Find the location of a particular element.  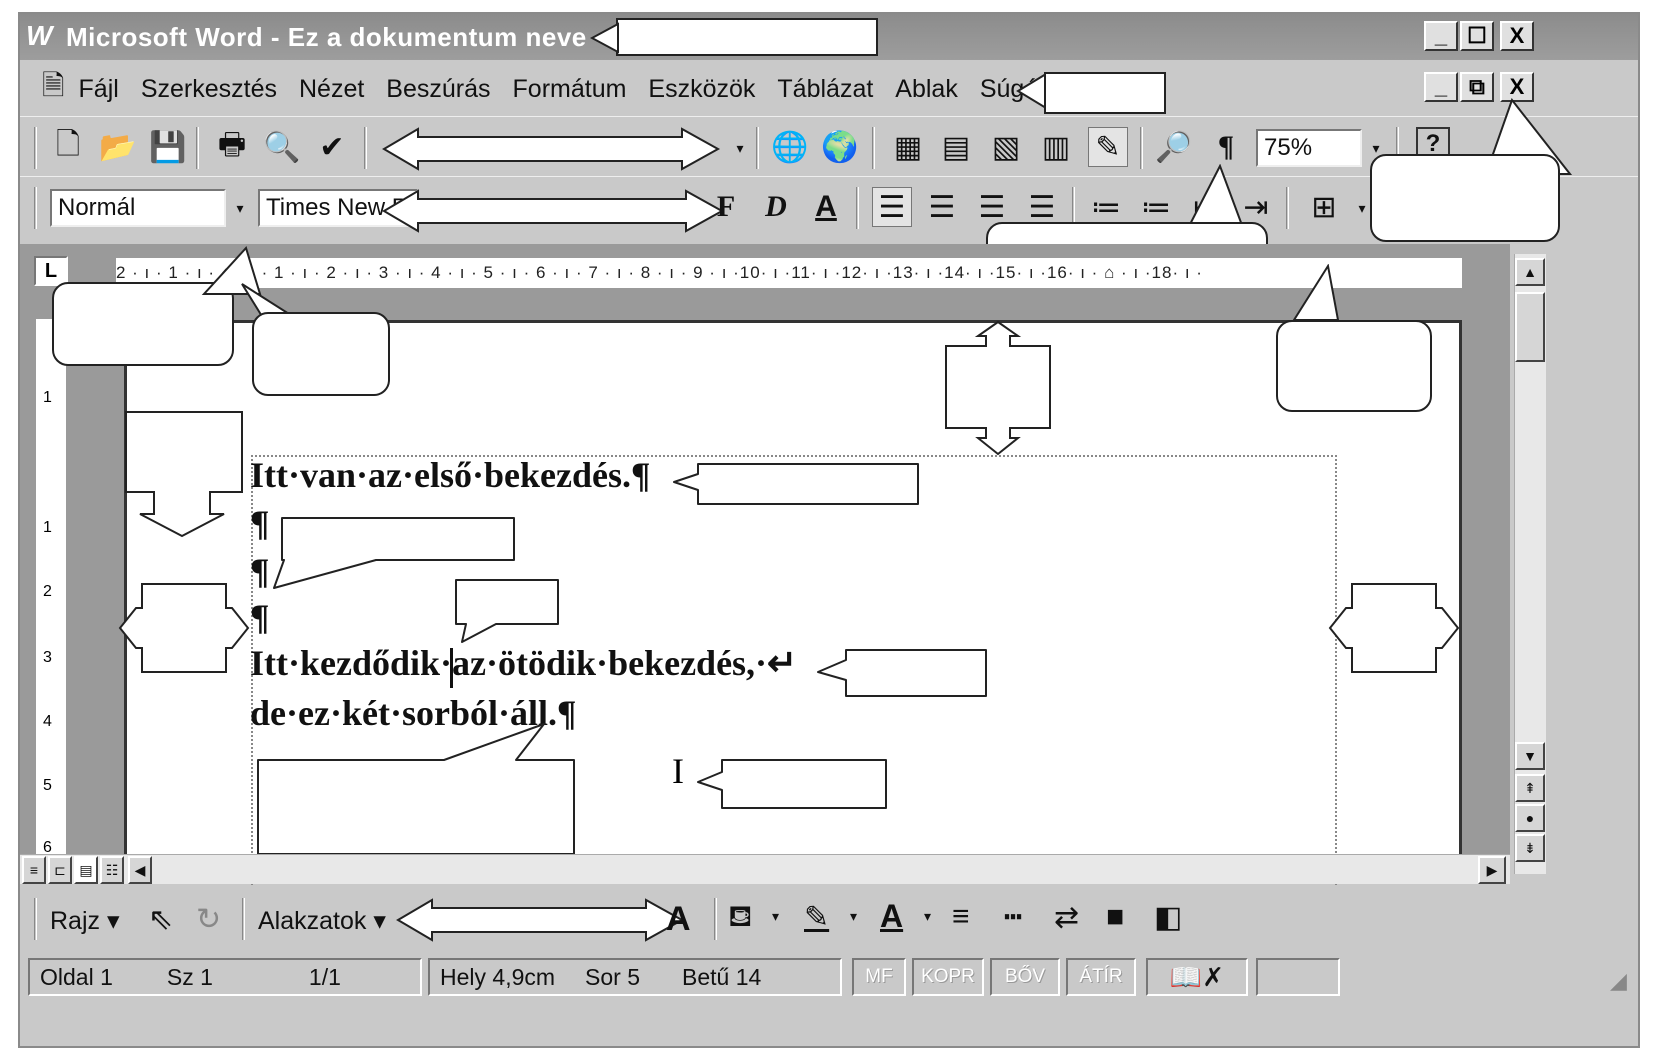

3d-icon: ◧ is located at coordinates (1168, 917).